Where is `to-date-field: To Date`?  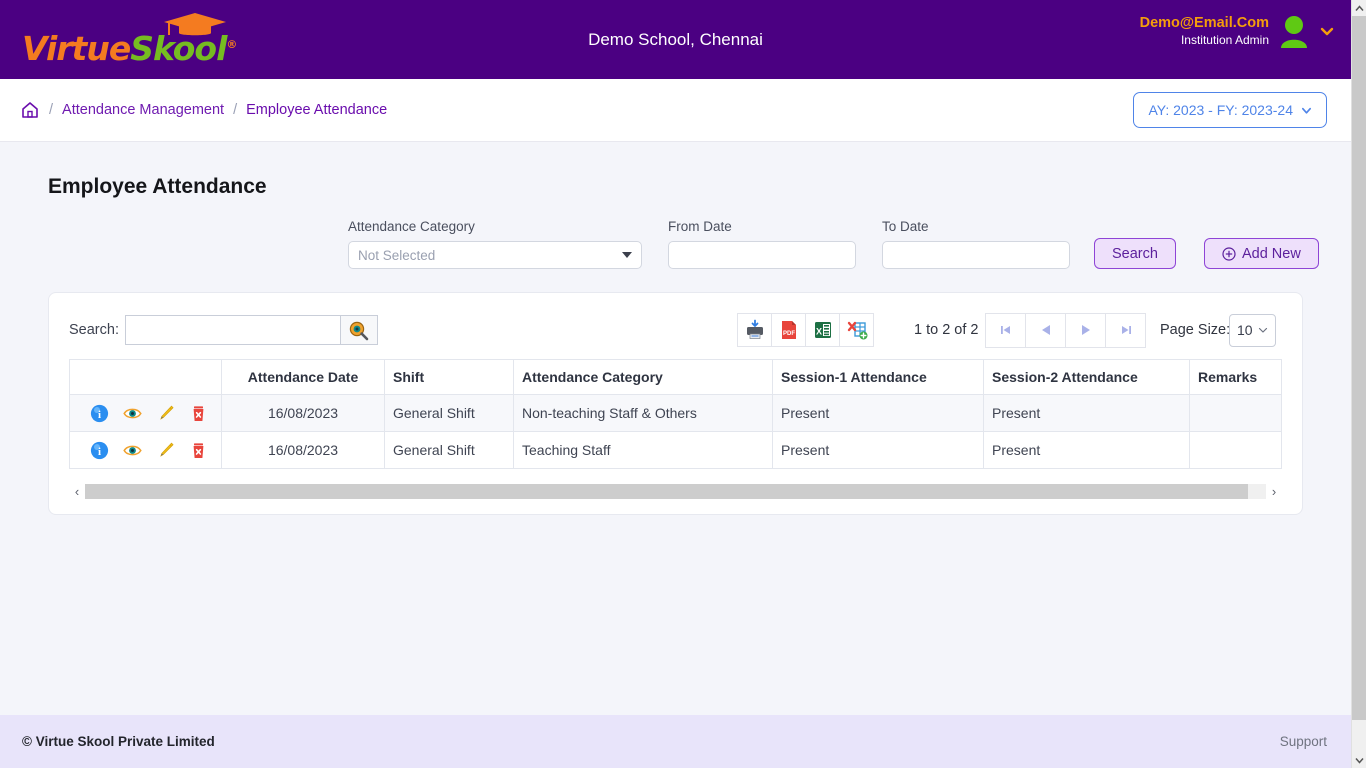 to-date-field: To Date is located at coordinates (976, 244).